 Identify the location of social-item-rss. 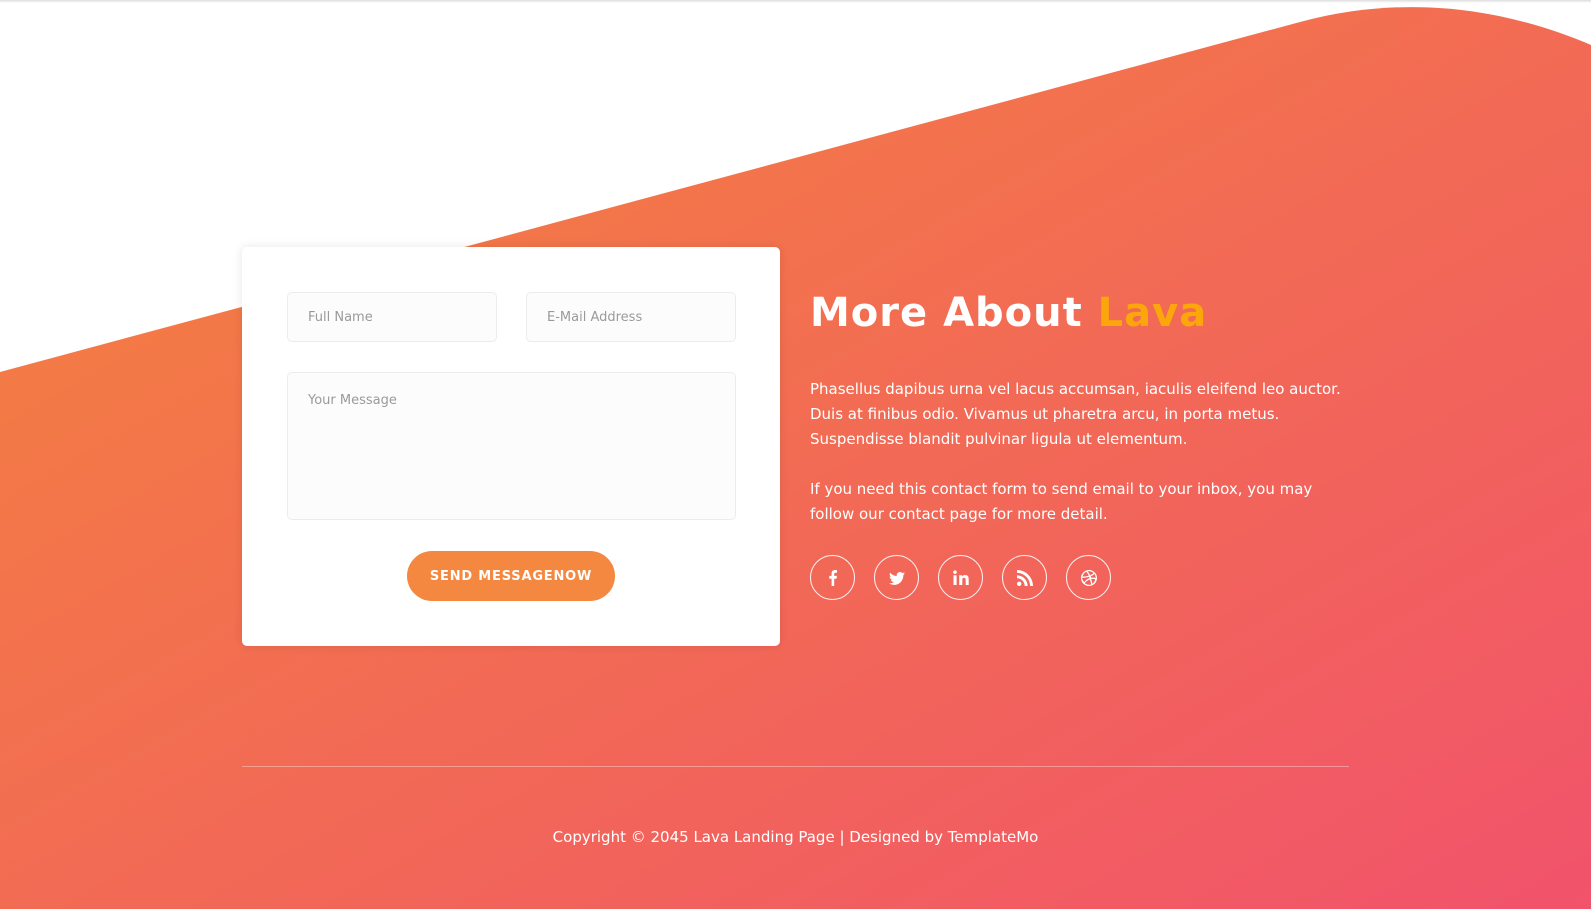
(1024, 577).